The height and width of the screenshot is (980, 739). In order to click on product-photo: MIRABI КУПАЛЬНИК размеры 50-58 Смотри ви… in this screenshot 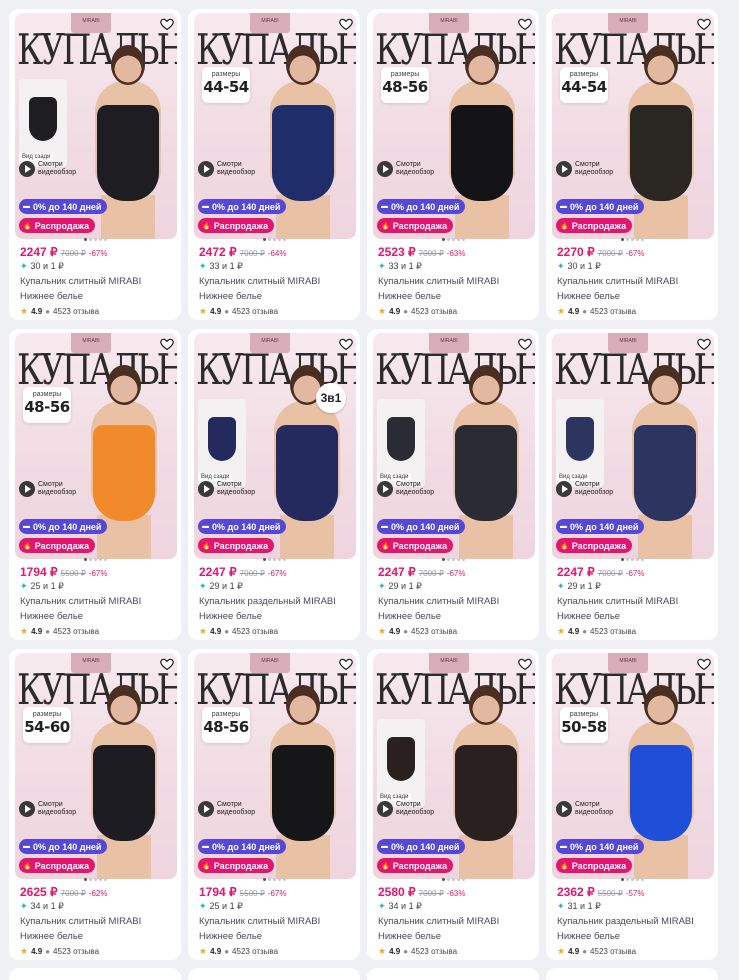, I will do `click(633, 766)`.